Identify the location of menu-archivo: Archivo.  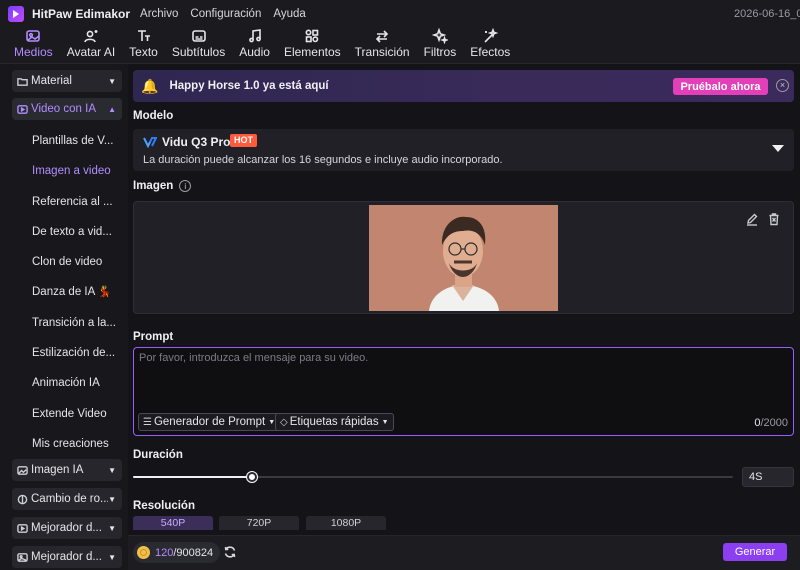
(159, 14).